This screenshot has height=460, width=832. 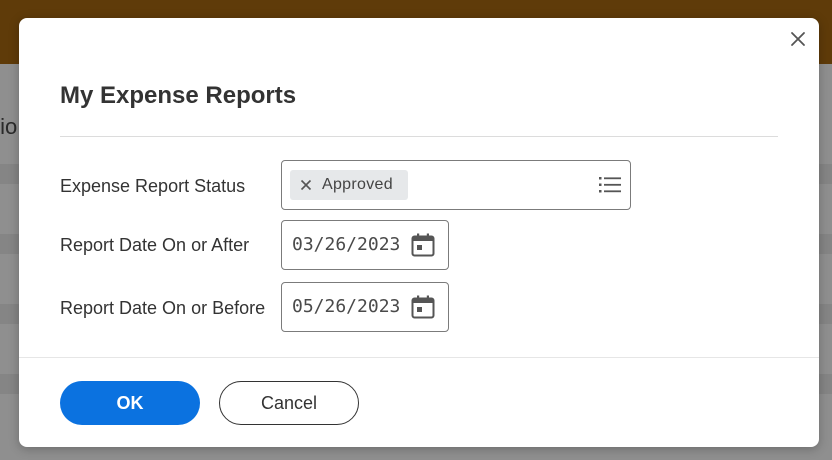 What do you see at coordinates (346, 306) in the screenshot?
I see `date-before-value: 05/26/2023` at bounding box center [346, 306].